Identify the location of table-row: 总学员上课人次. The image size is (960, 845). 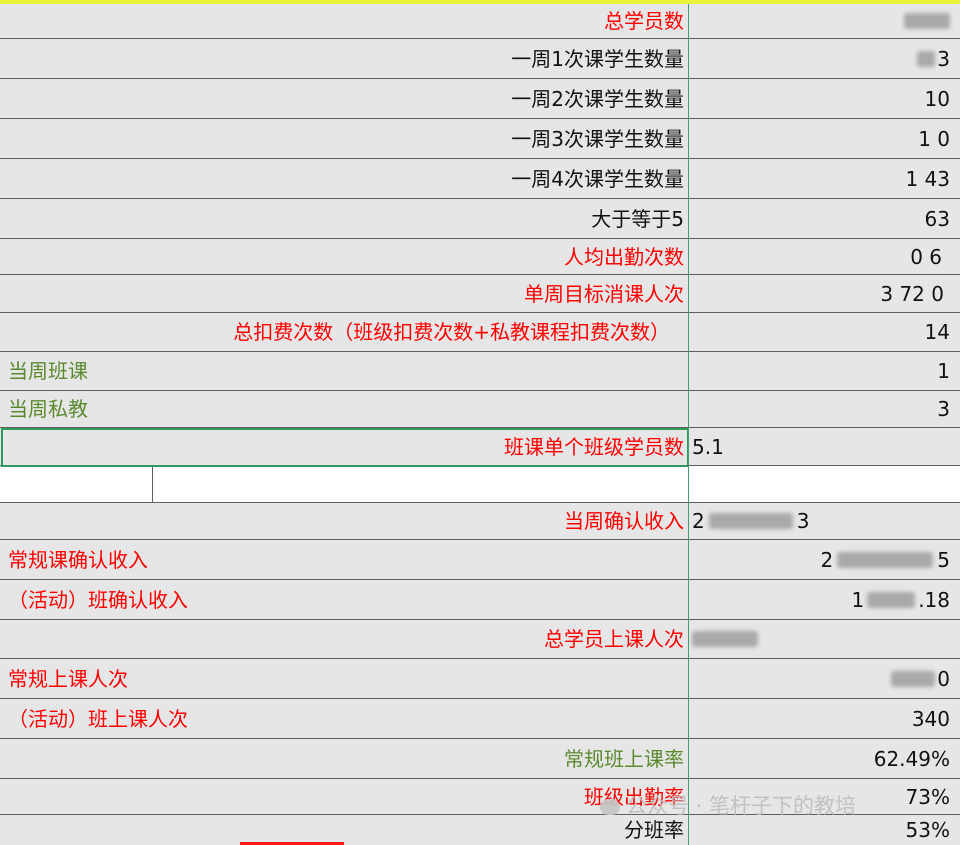
(480, 639).